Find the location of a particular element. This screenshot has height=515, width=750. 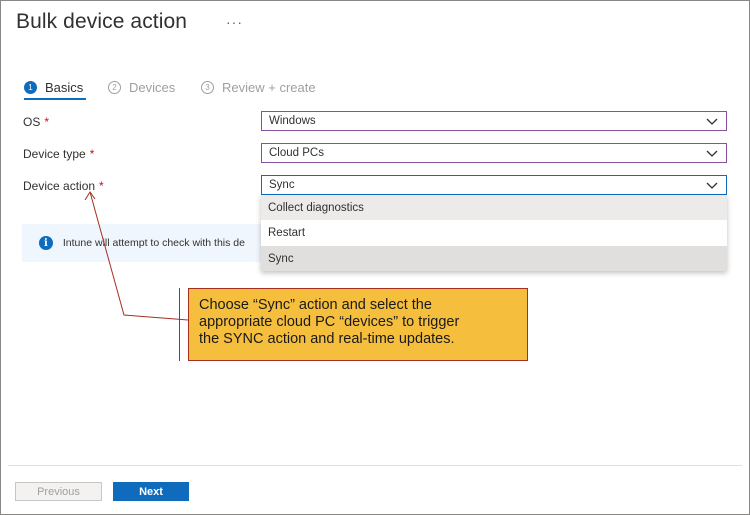

step-review-create: 3 Review + create is located at coordinates (258, 87).